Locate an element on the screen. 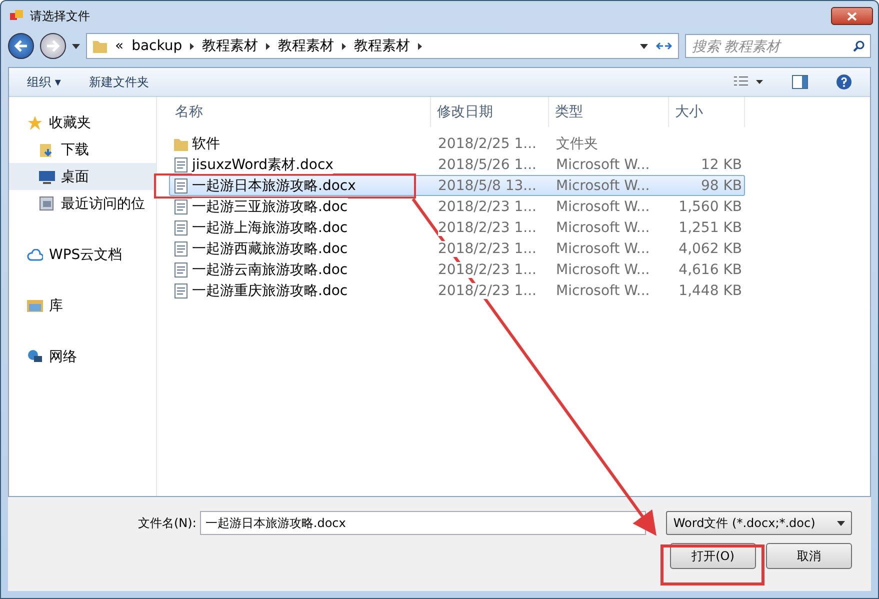 The image size is (879, 599). monitor-icon is located at coordinates (47, 177).